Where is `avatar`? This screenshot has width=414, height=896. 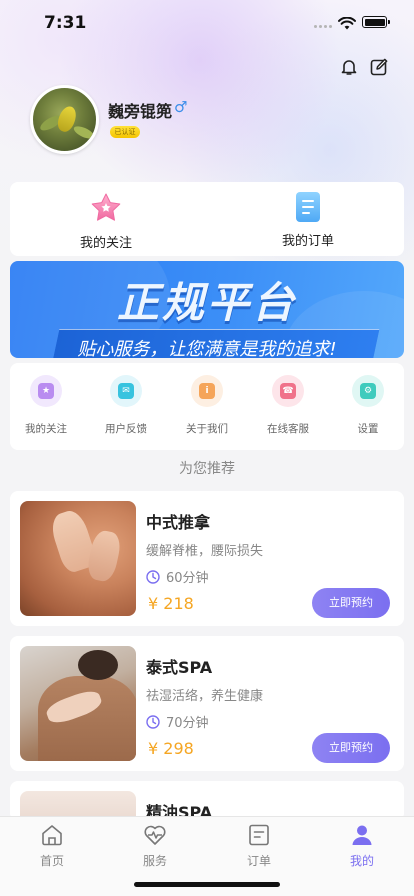 avatar is located at coordinates (64, 119).